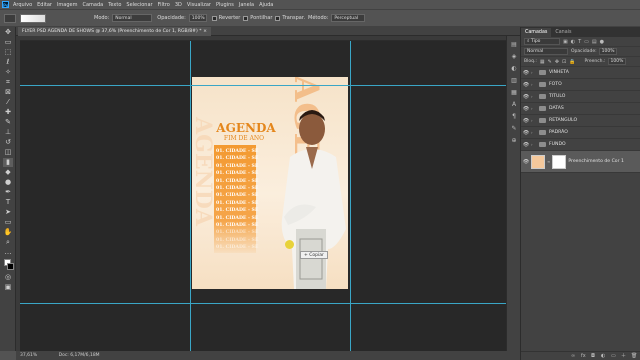  What do you see at coordinates (10, 18) in the screenshot?
I see `gradient-tool-icon` at bounding box center [10, 18].